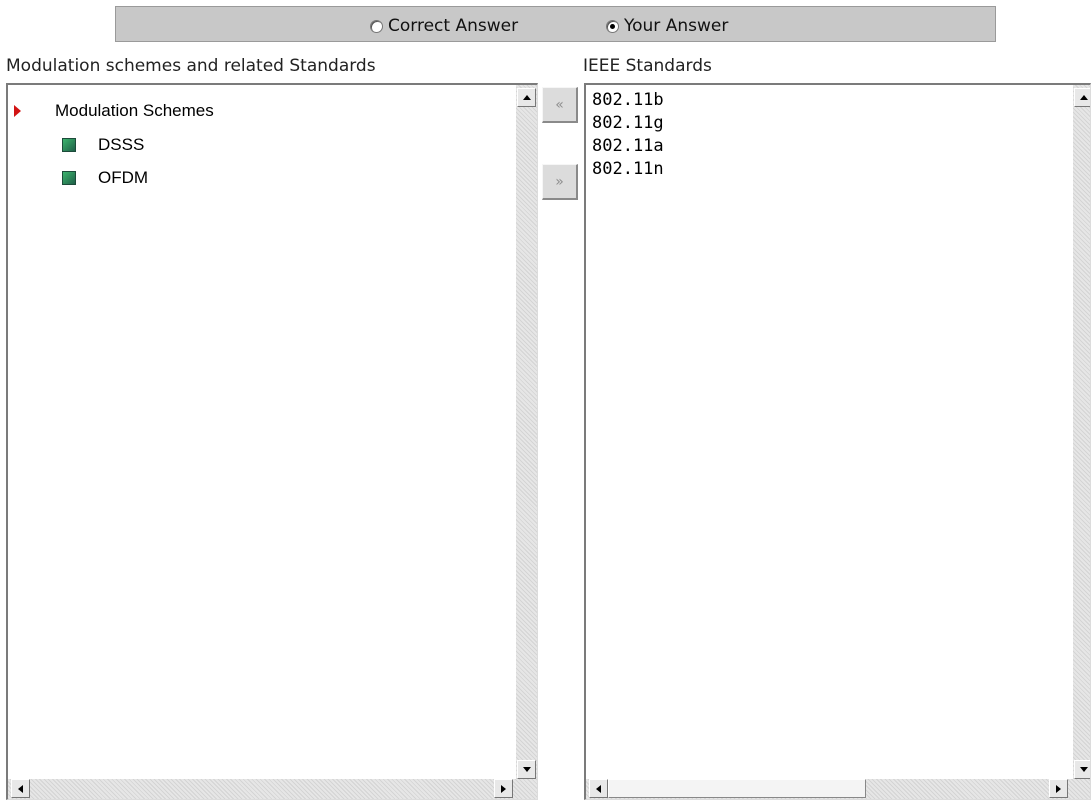 The width and height of the screenshot is (1091, 800). I want to click on tree-node-dsss: DSSS, so click(103, 145).